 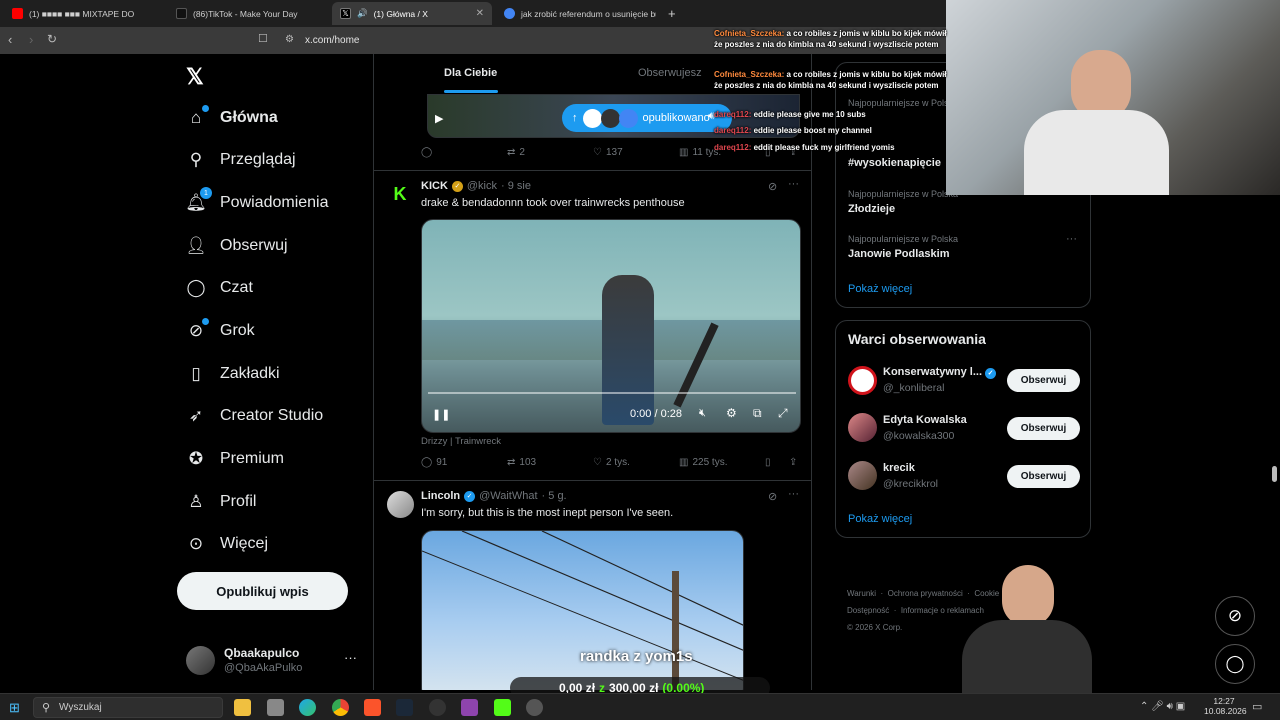 I want to click on clock: 12:27 10.08.2026, so click(x=1225, y=706).